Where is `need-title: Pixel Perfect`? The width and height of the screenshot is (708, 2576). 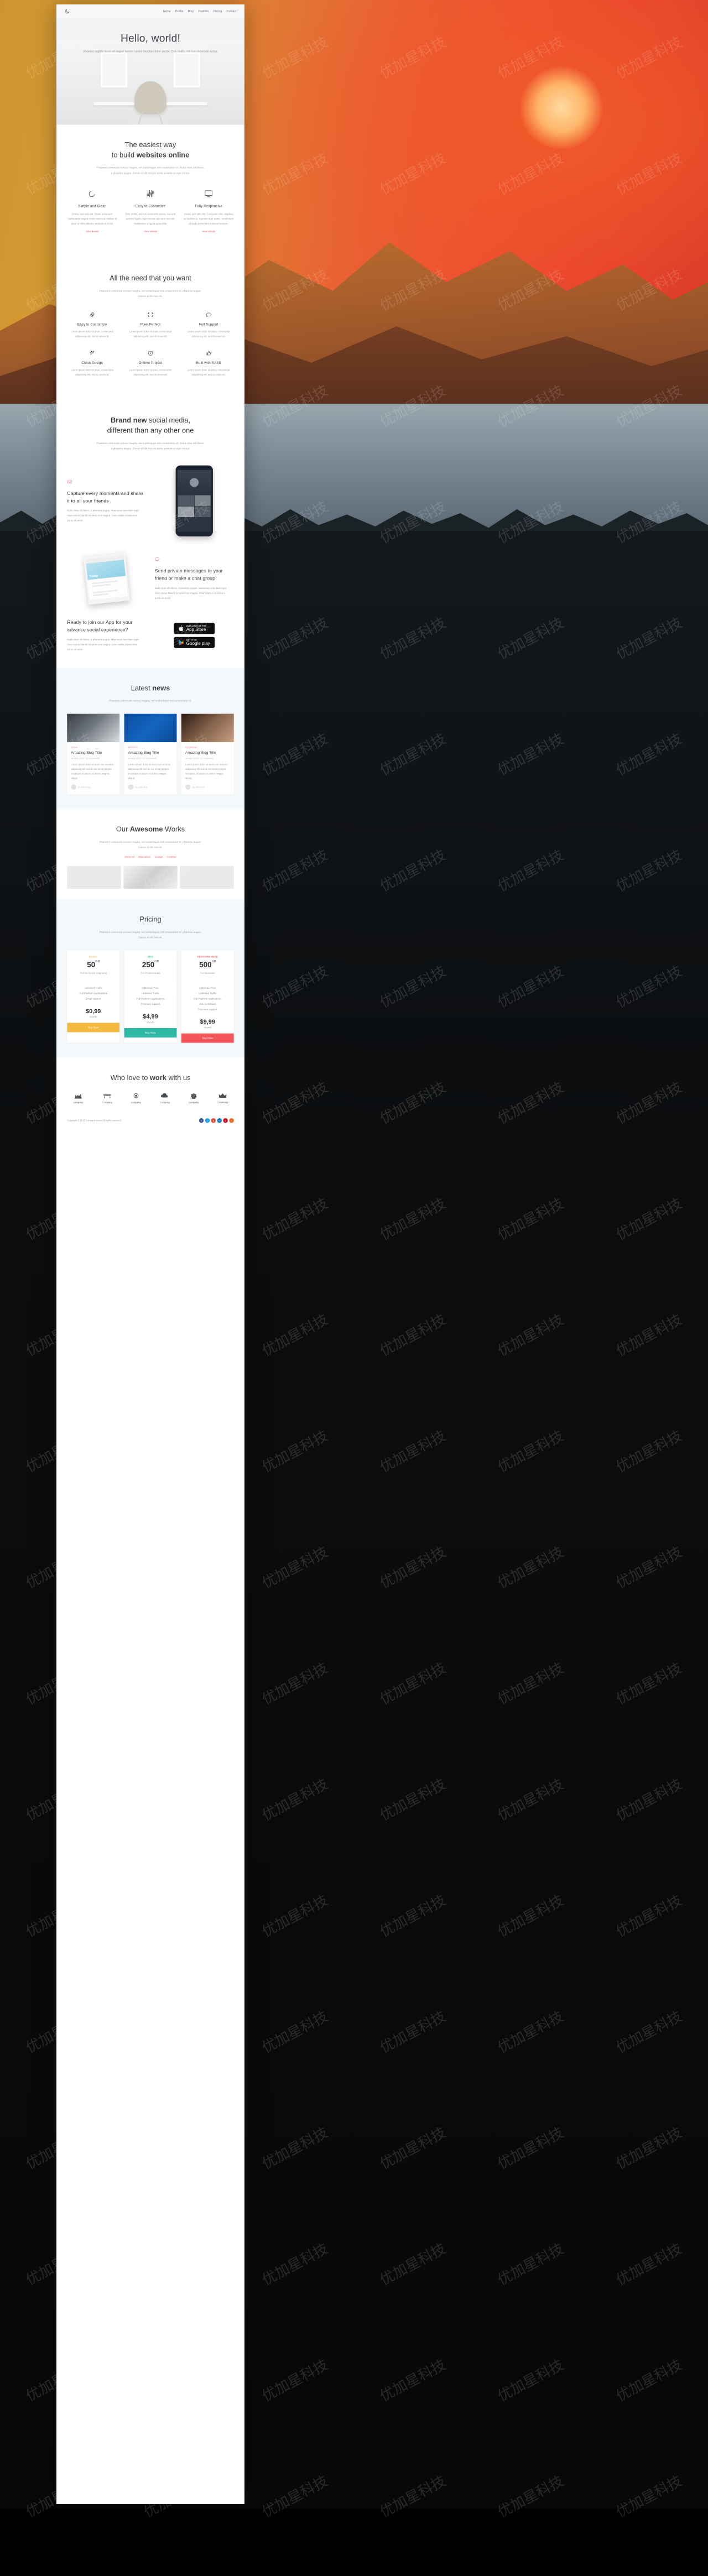 need-title: Pixel Perfect is located at coordinates (150, 324).